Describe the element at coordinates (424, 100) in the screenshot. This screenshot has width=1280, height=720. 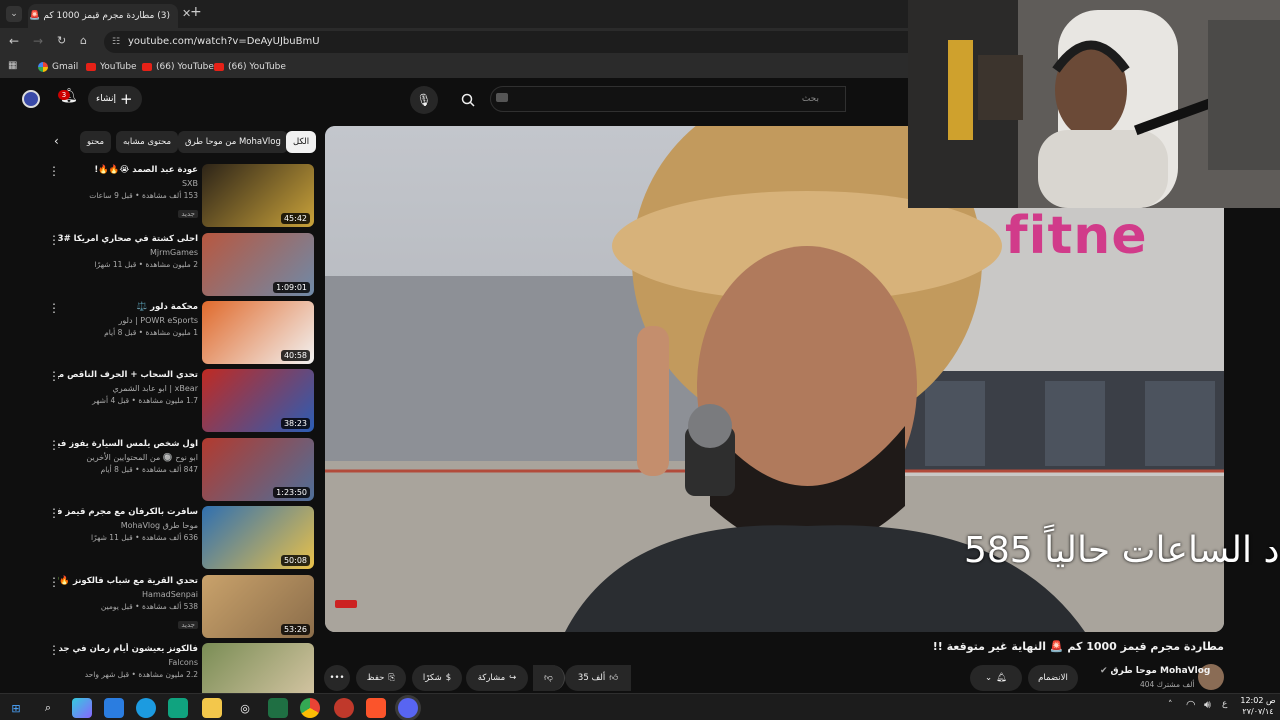
I see `voice-search-button: 🎙︎` at that location.